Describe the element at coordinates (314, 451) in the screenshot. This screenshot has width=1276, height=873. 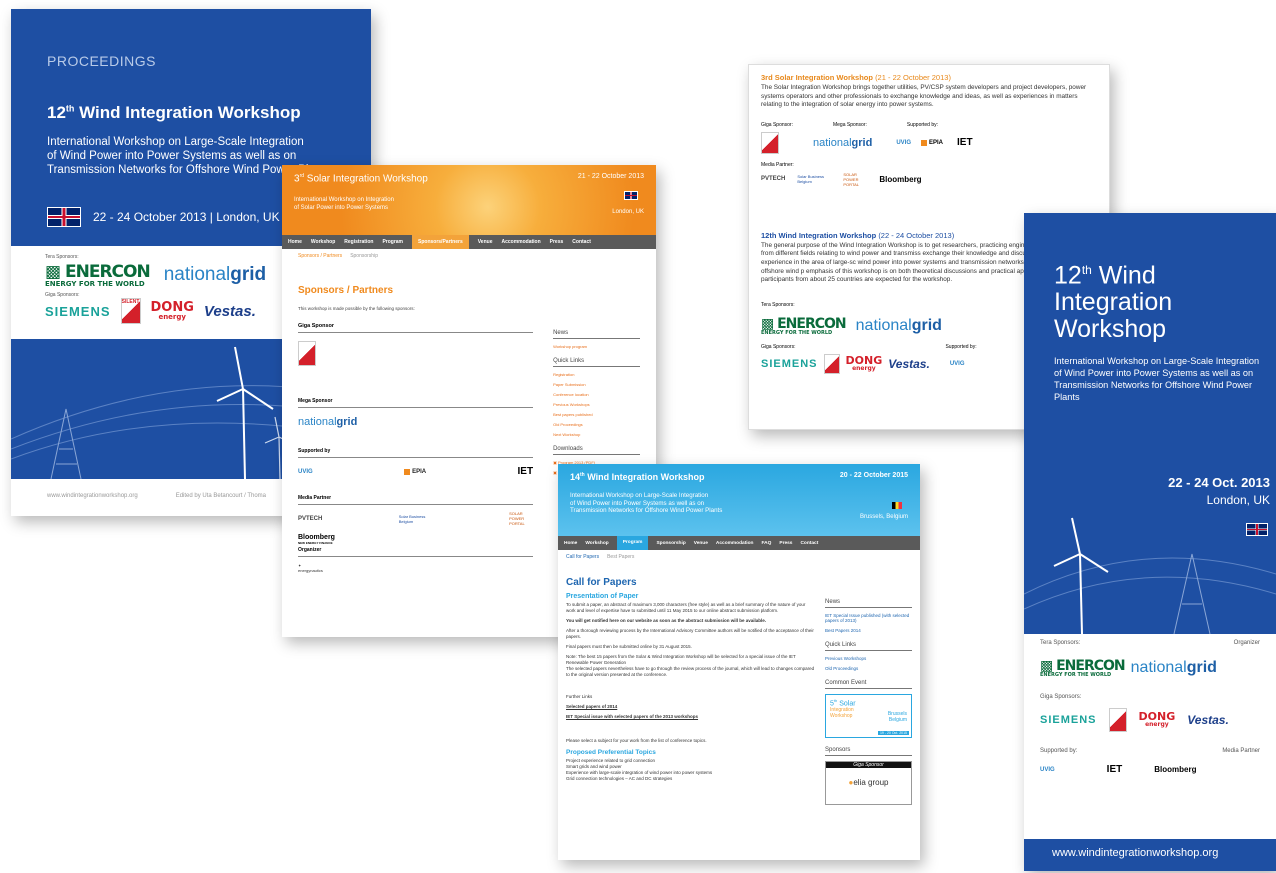
I see `supported-heading: Supported by` at that location.